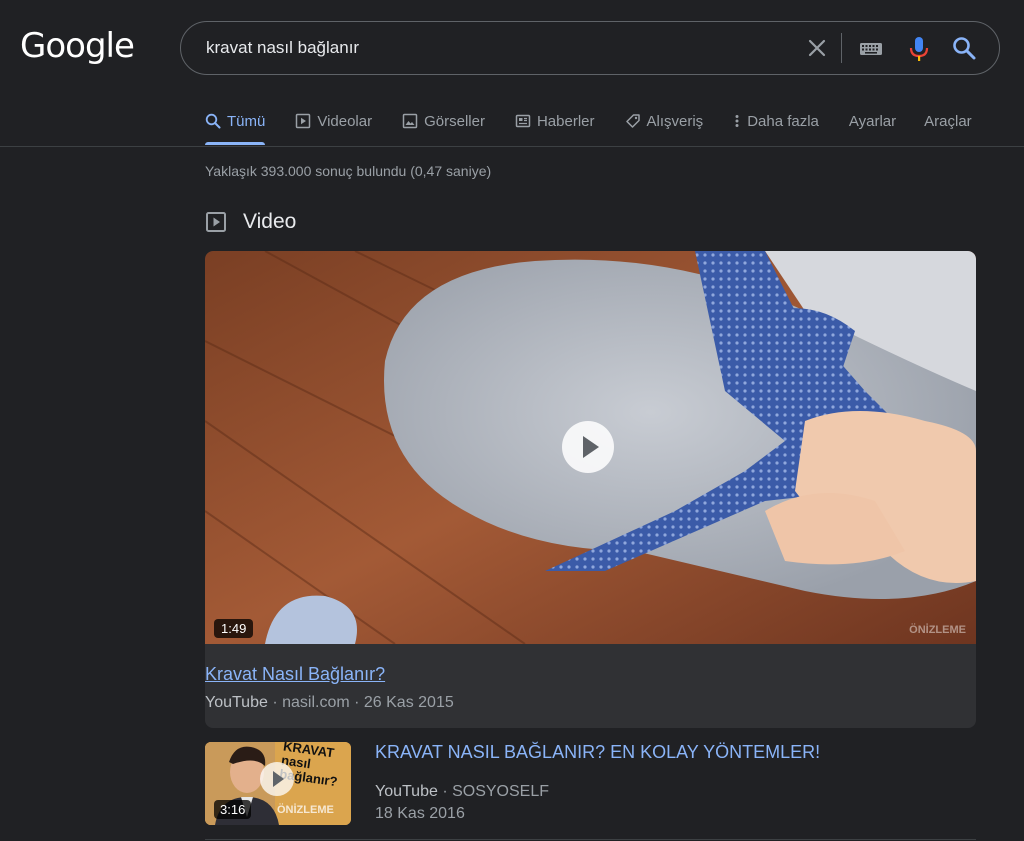  What do you see at coordinates (871, 49) in the screenshot?
I see `keyboard-icon` at bounding box center [871, 49].